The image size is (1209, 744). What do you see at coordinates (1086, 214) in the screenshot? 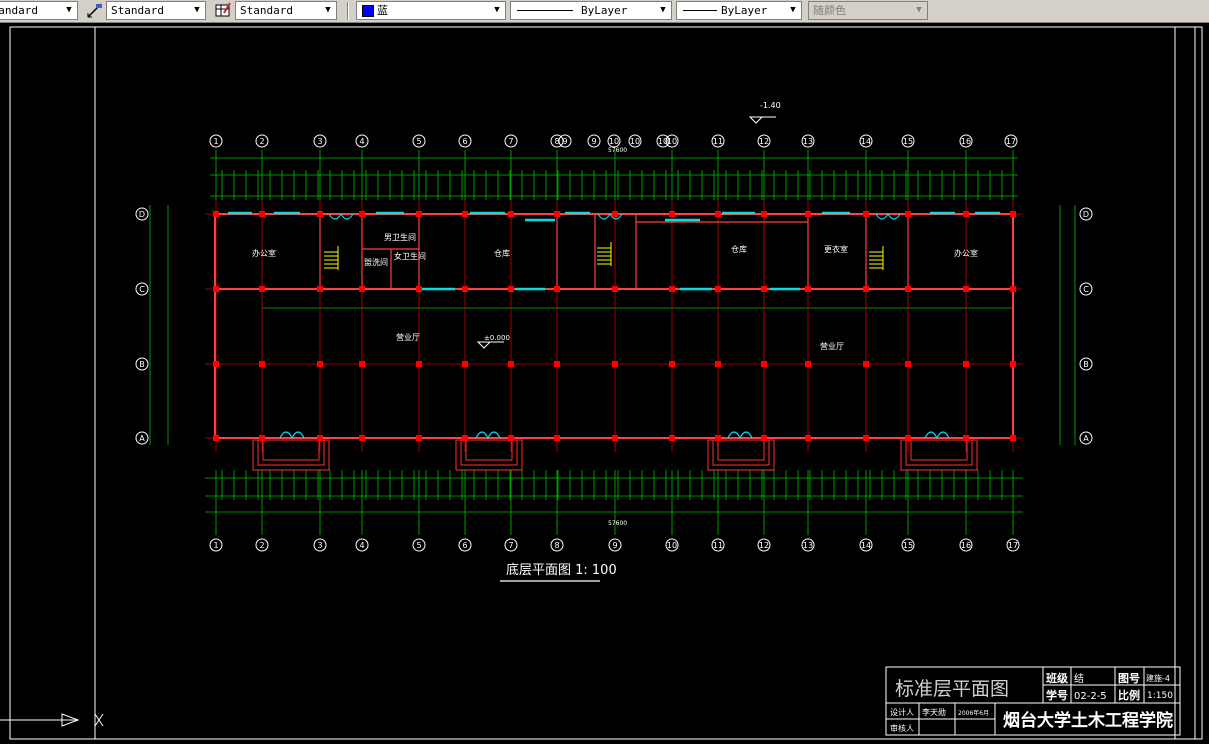
I see `axis-bubble: D` at bounding box center [1086, 214].